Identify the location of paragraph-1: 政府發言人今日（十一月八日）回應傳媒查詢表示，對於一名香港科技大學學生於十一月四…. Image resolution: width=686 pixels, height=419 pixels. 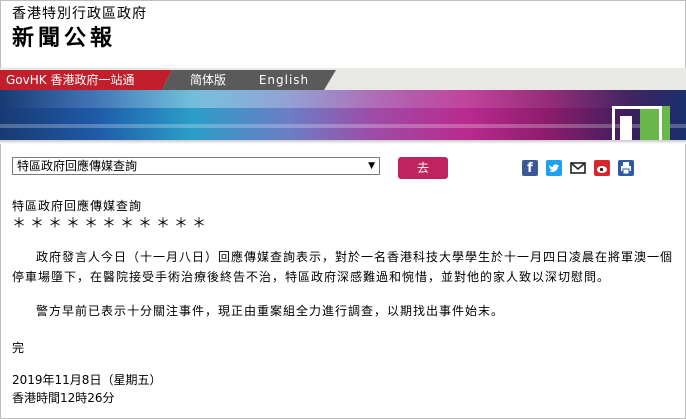
(343, 267).